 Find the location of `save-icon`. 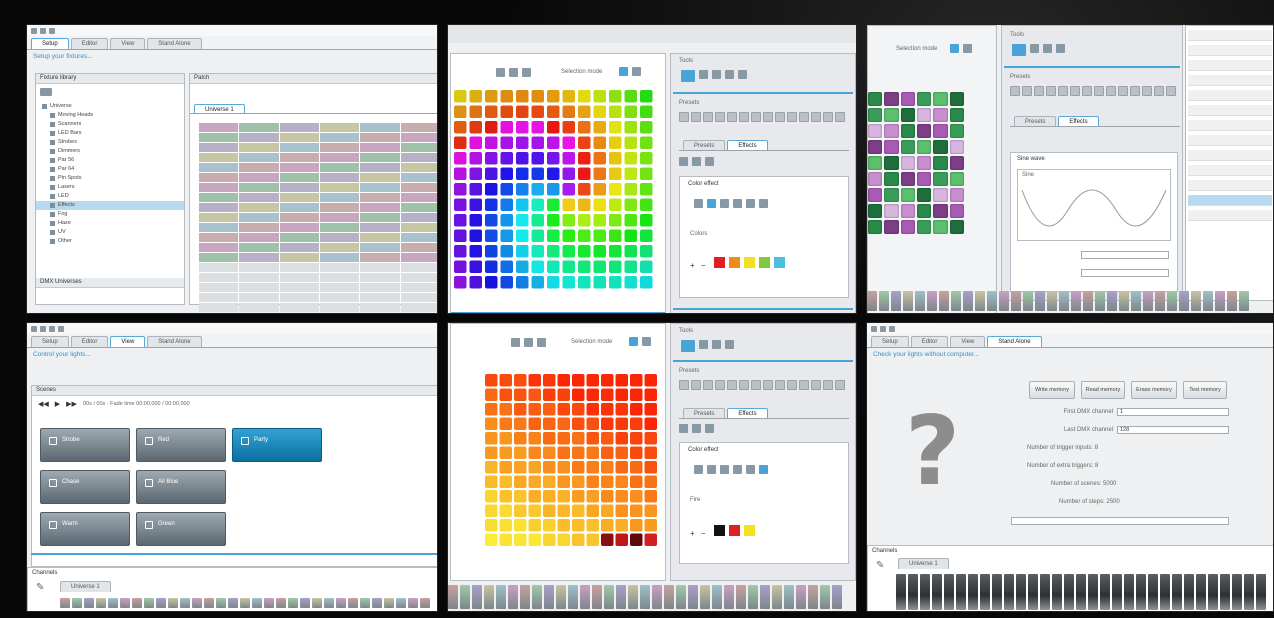

save-icon is located at coordinates (43, 328).